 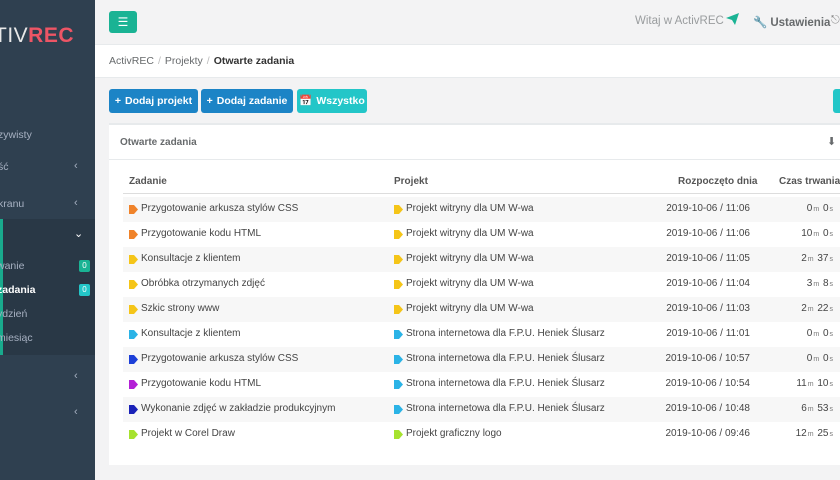 I want to click on calendar-icon: 📅, so click(x=306, y=101).